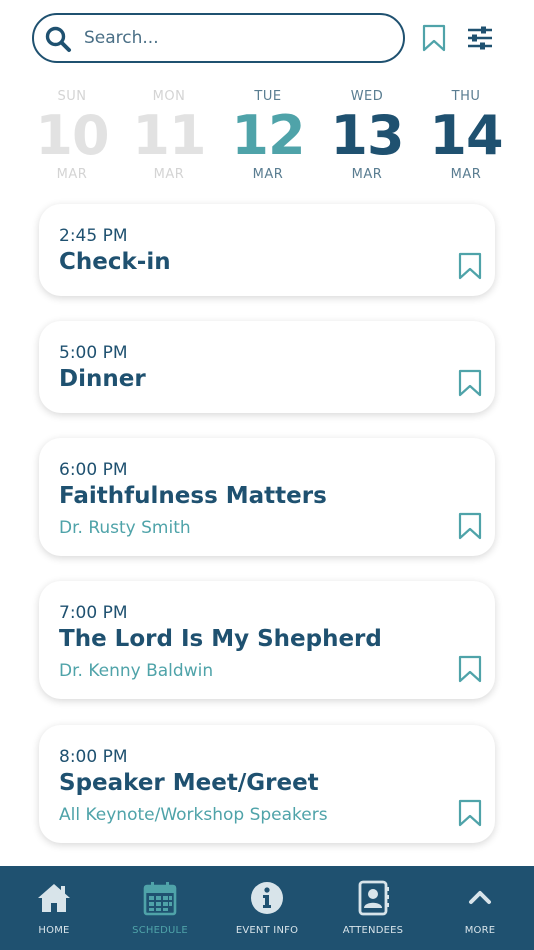 Image resolution: width=534 pixels, height=950 pixels. Describe the element at coordinates (193, 496) in the screenshot. I see `event-title: Faithfulness Matters` at that location.